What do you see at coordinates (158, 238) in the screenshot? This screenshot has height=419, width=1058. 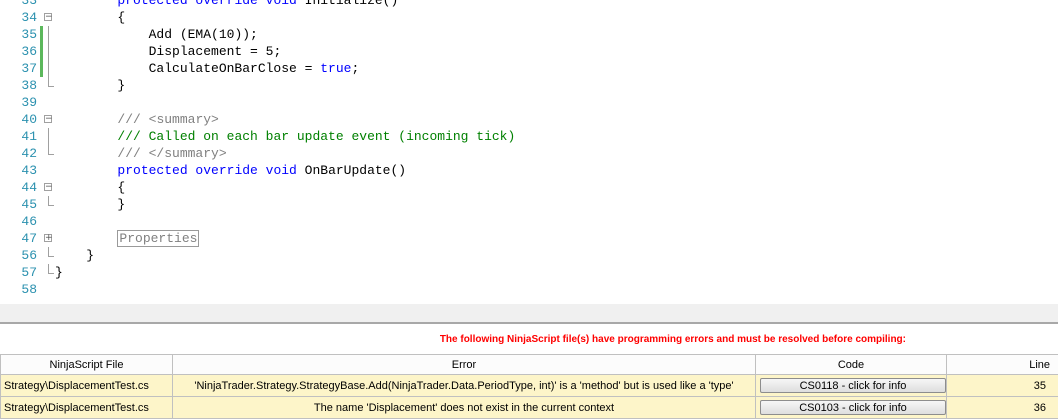 I see `region-properties: Properties` at bounding box center [158, 238].